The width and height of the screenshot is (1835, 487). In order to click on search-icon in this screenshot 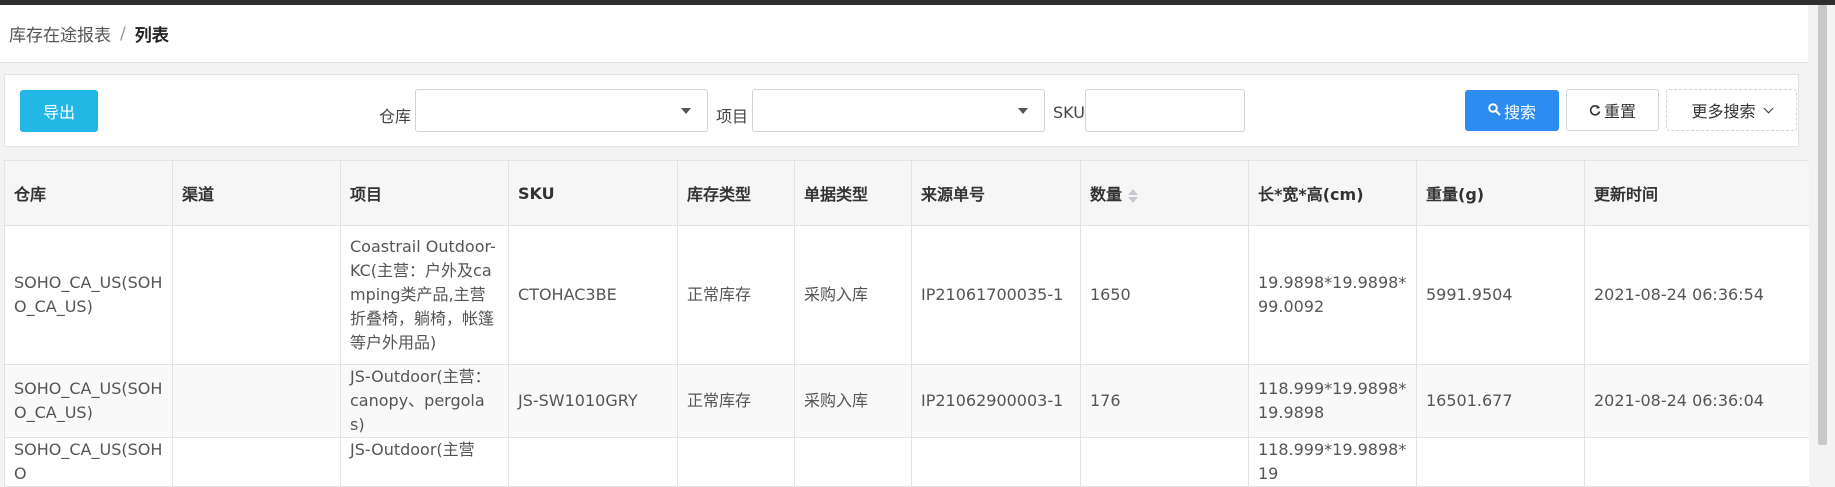, I will do `click(1494, 110)`.